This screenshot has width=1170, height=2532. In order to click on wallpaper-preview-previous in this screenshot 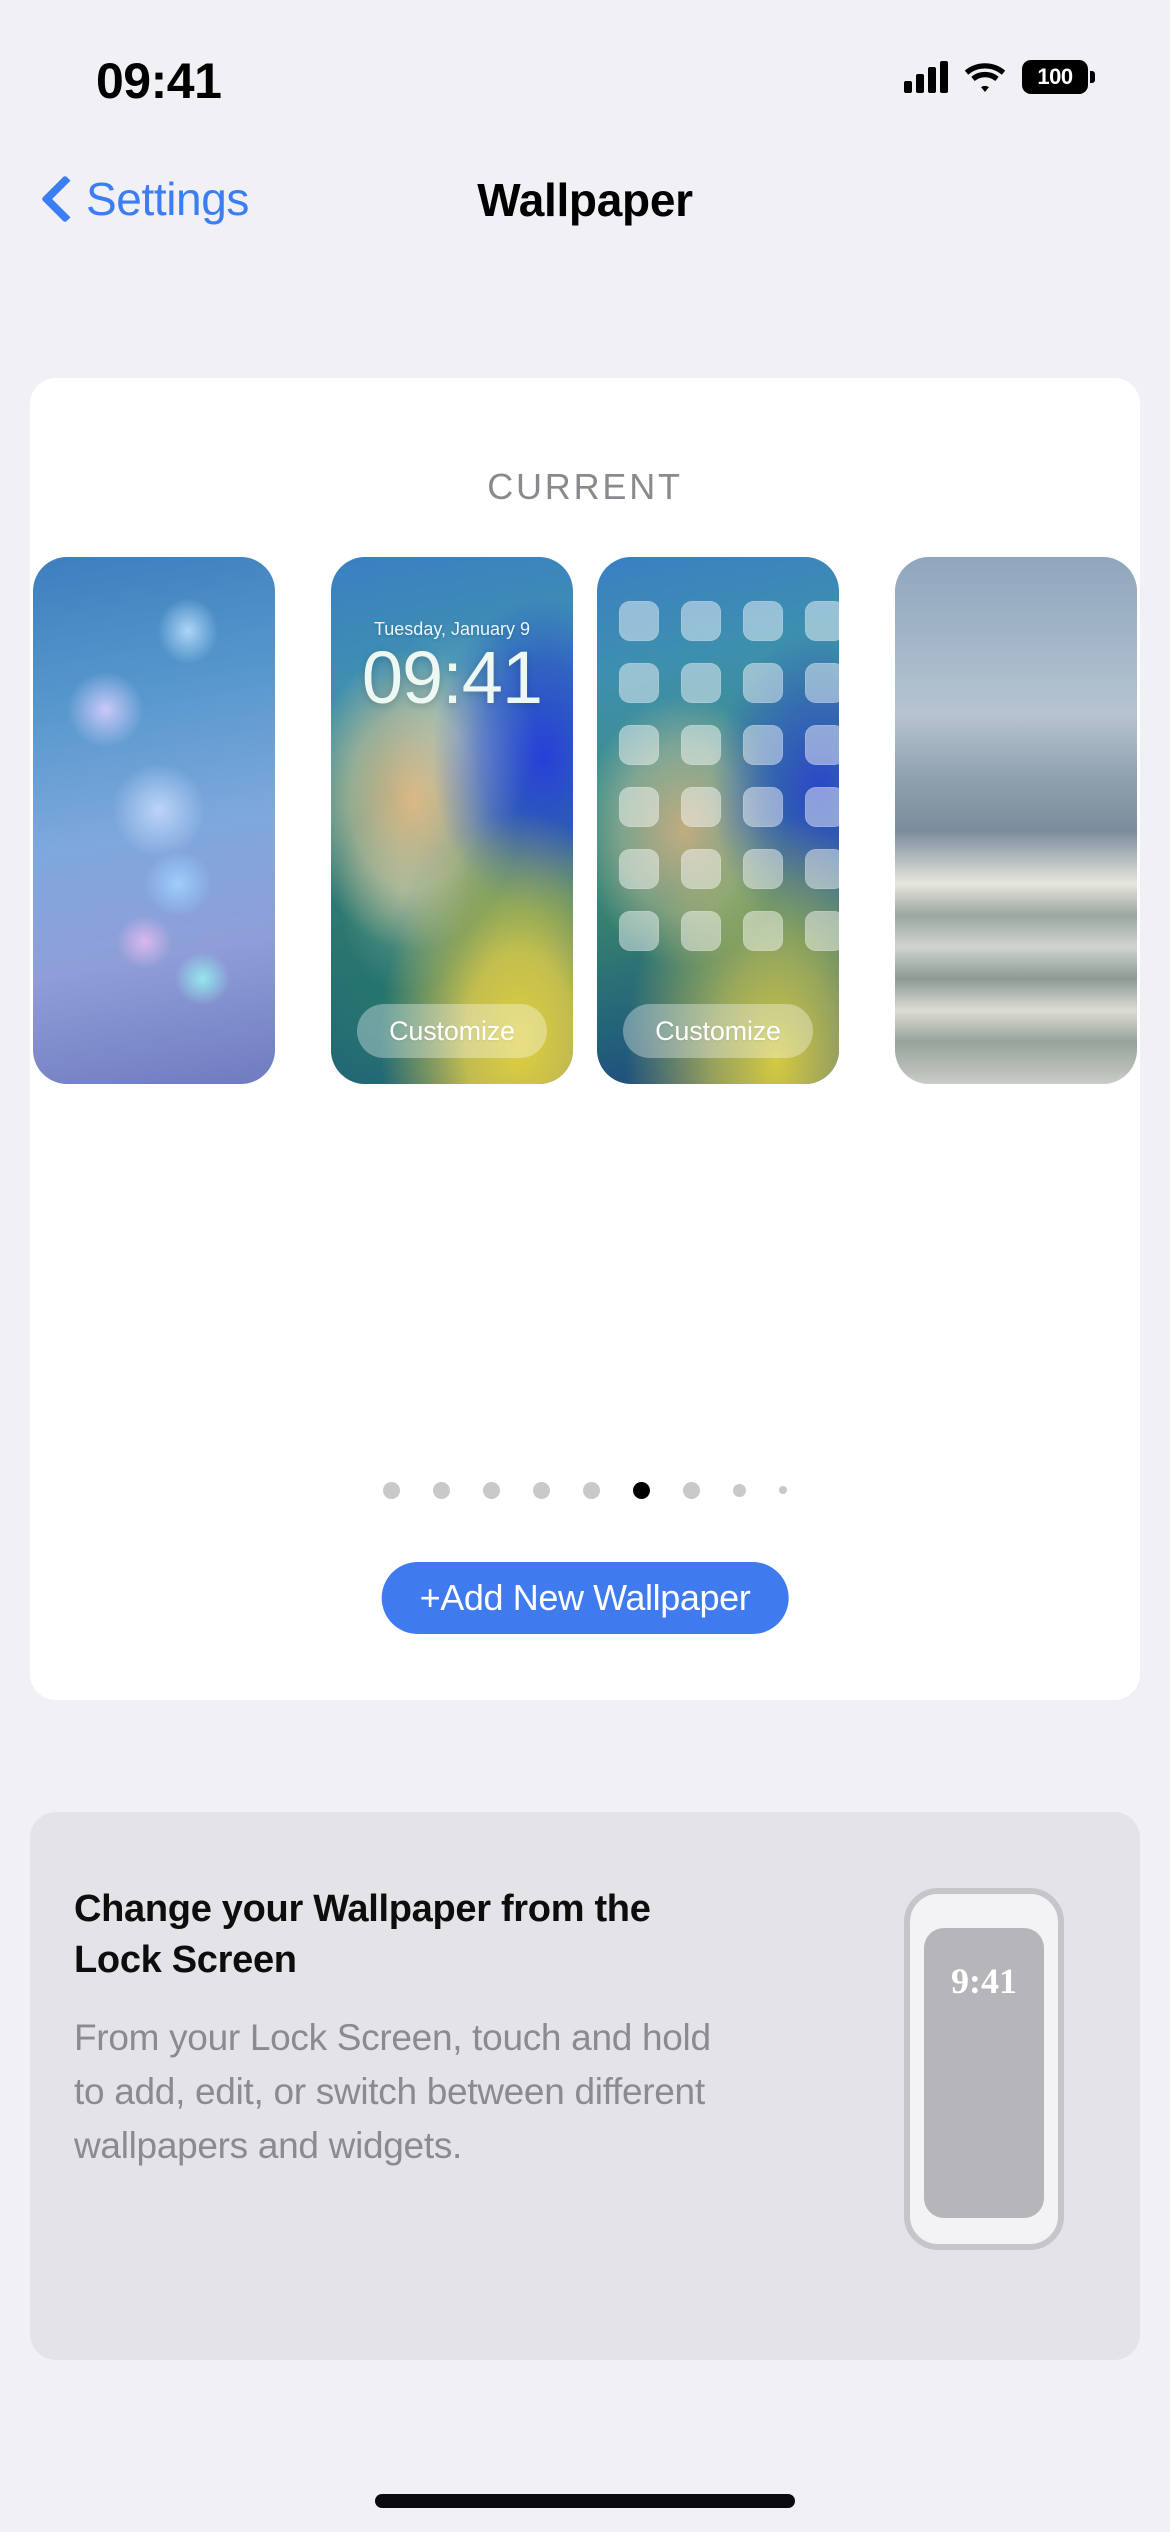, I will do `click(154, 820)`.